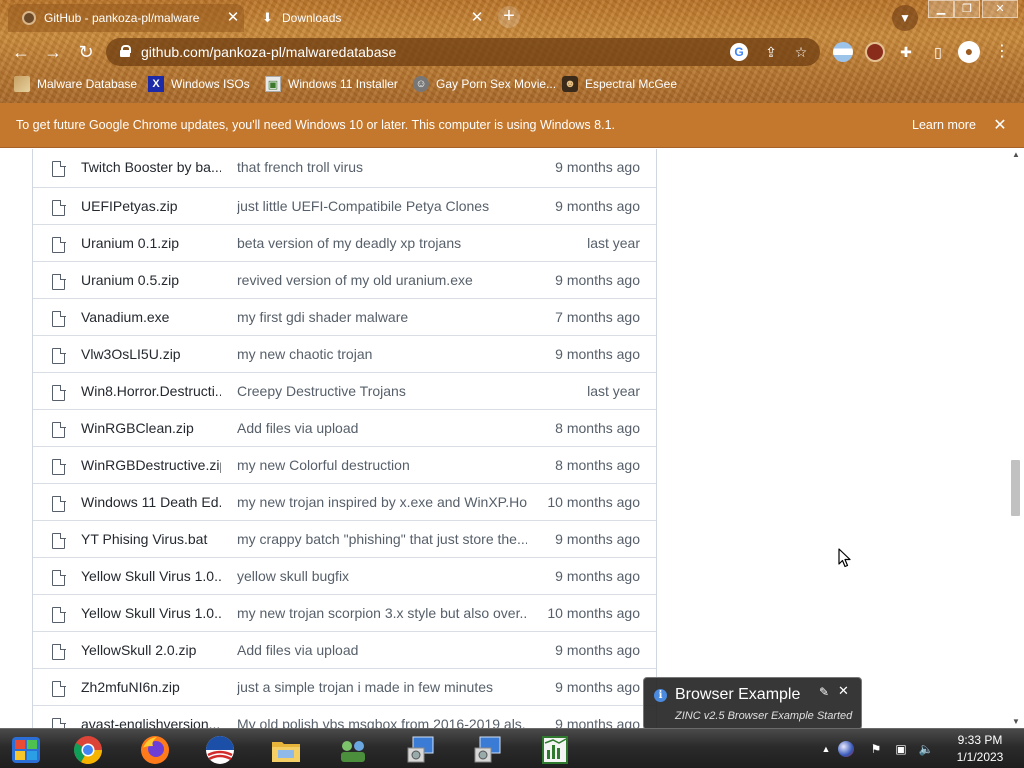  What do you see at coordinates (21, 53) in the screenshot?
I see `back-button: ←` at bounding box center [21, 53].